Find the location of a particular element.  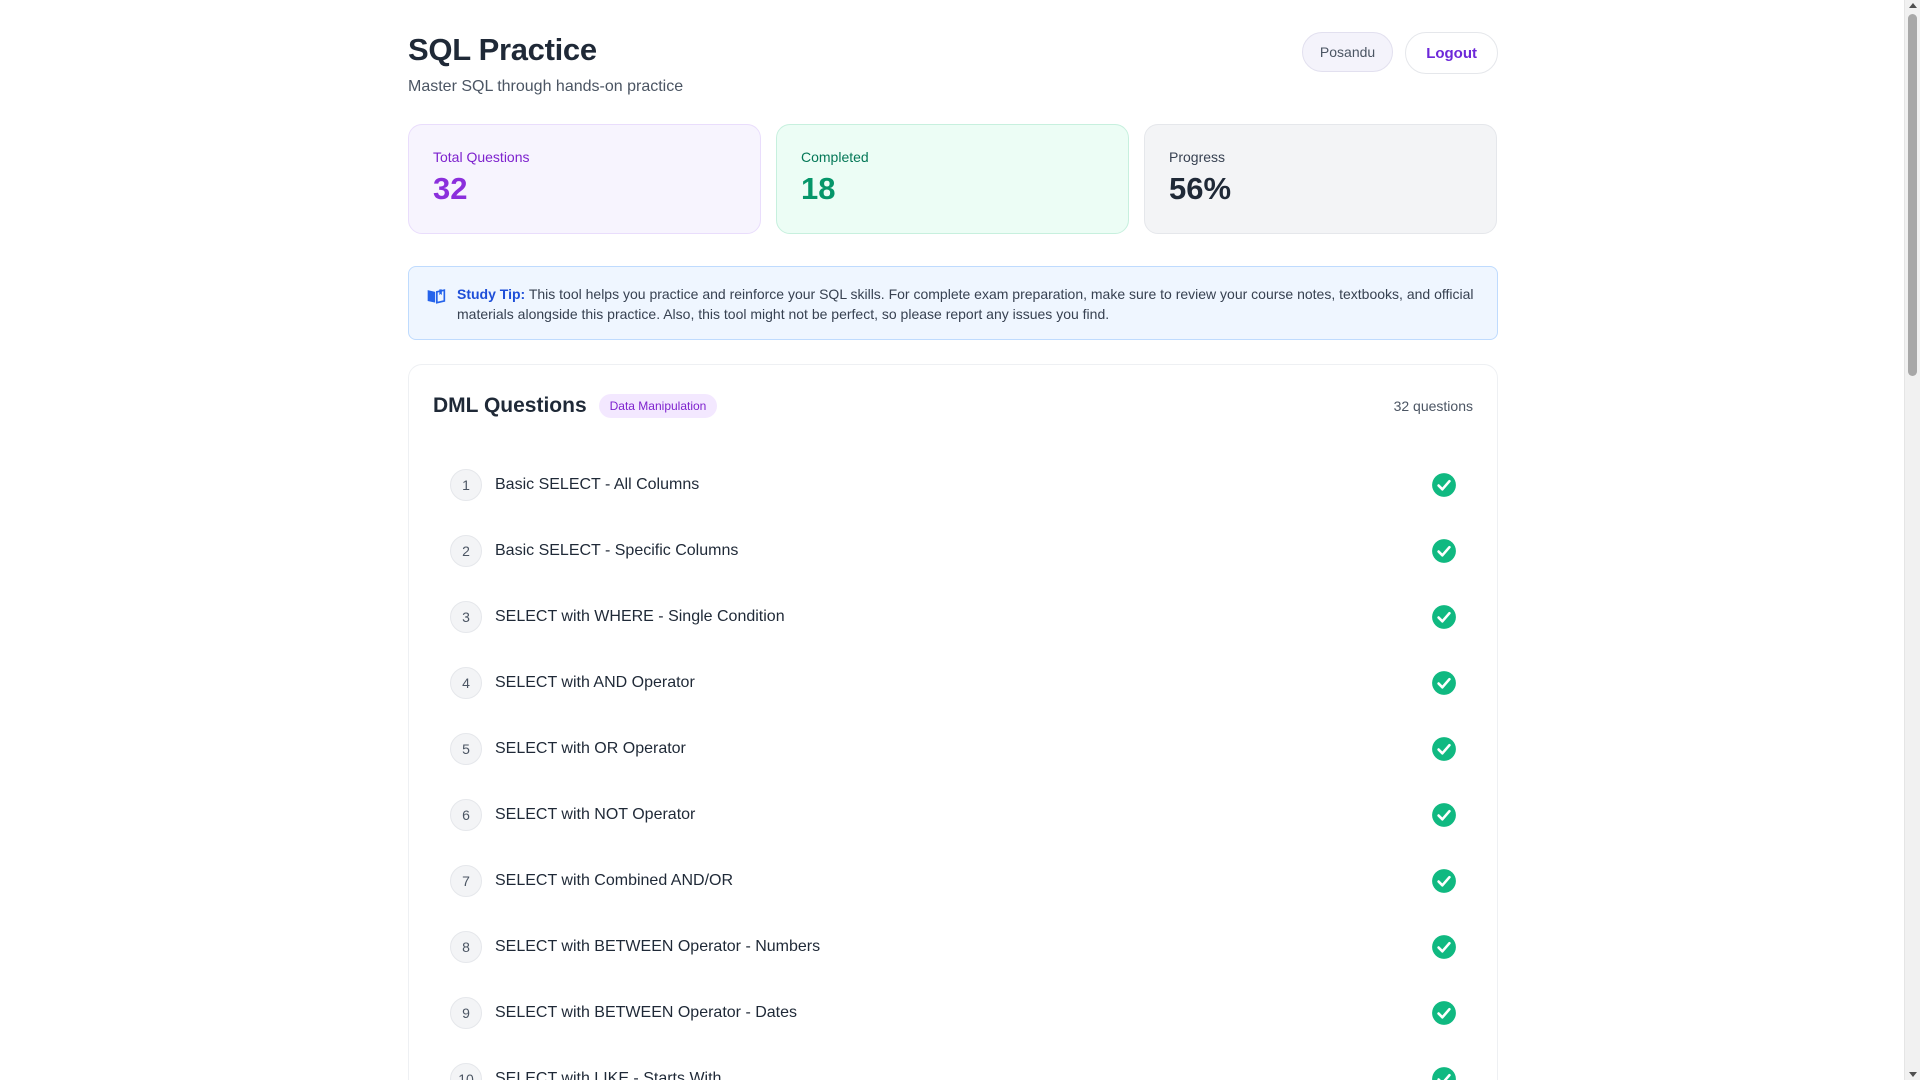

study-tip-heading: Study Tip: is located at coordinates (491, 294).